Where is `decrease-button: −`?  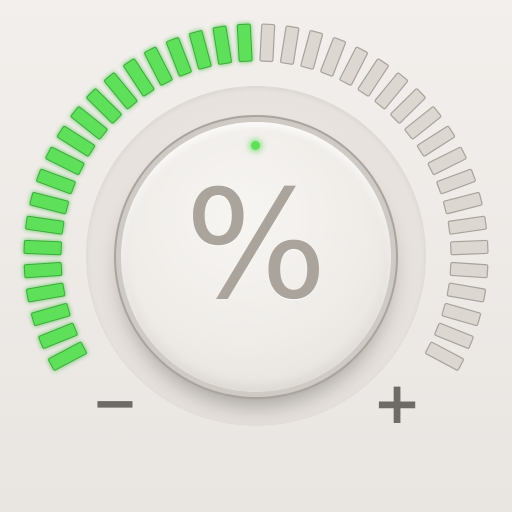
decrease-button: − is located at coordinates (115, 403).